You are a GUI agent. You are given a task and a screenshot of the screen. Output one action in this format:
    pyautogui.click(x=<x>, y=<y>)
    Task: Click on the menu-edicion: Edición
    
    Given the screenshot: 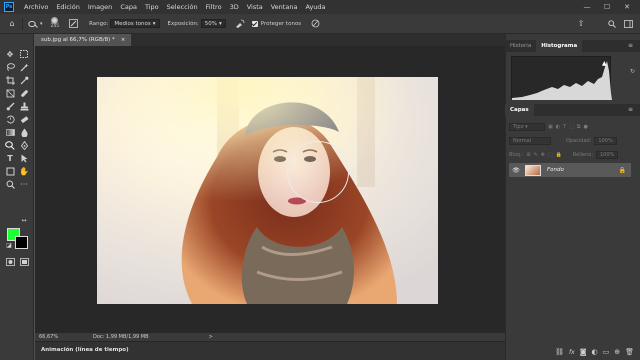 What is the action you would take?
    pyautogui.click(x=68, y=7)
    